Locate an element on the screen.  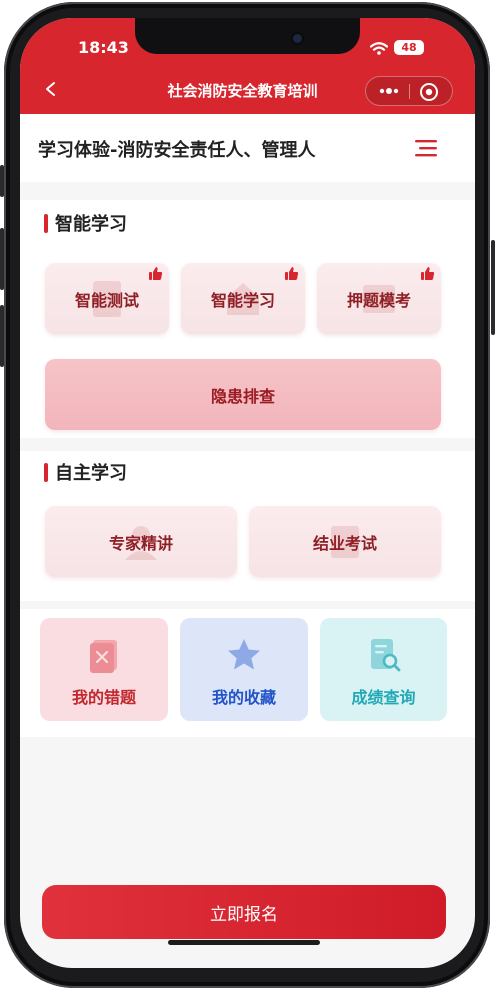
favorites-tile: 我的收藏 is located at coordinates (244, 669).